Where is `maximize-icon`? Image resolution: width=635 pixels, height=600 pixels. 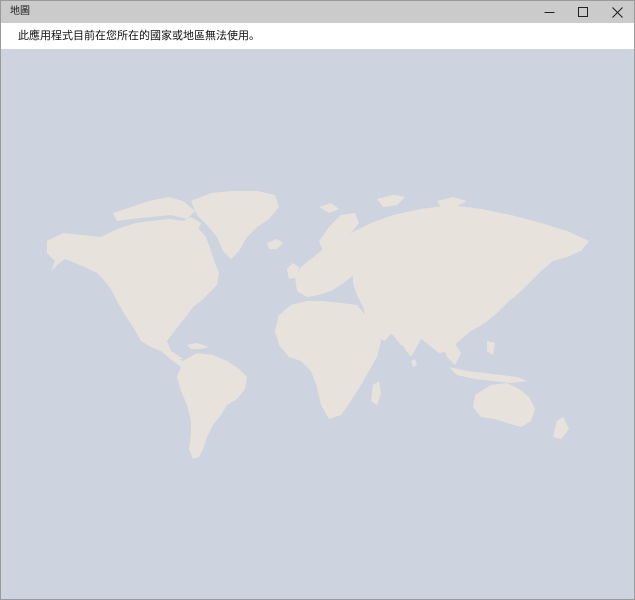
maximize-icon is located at coordinates (582, 11).